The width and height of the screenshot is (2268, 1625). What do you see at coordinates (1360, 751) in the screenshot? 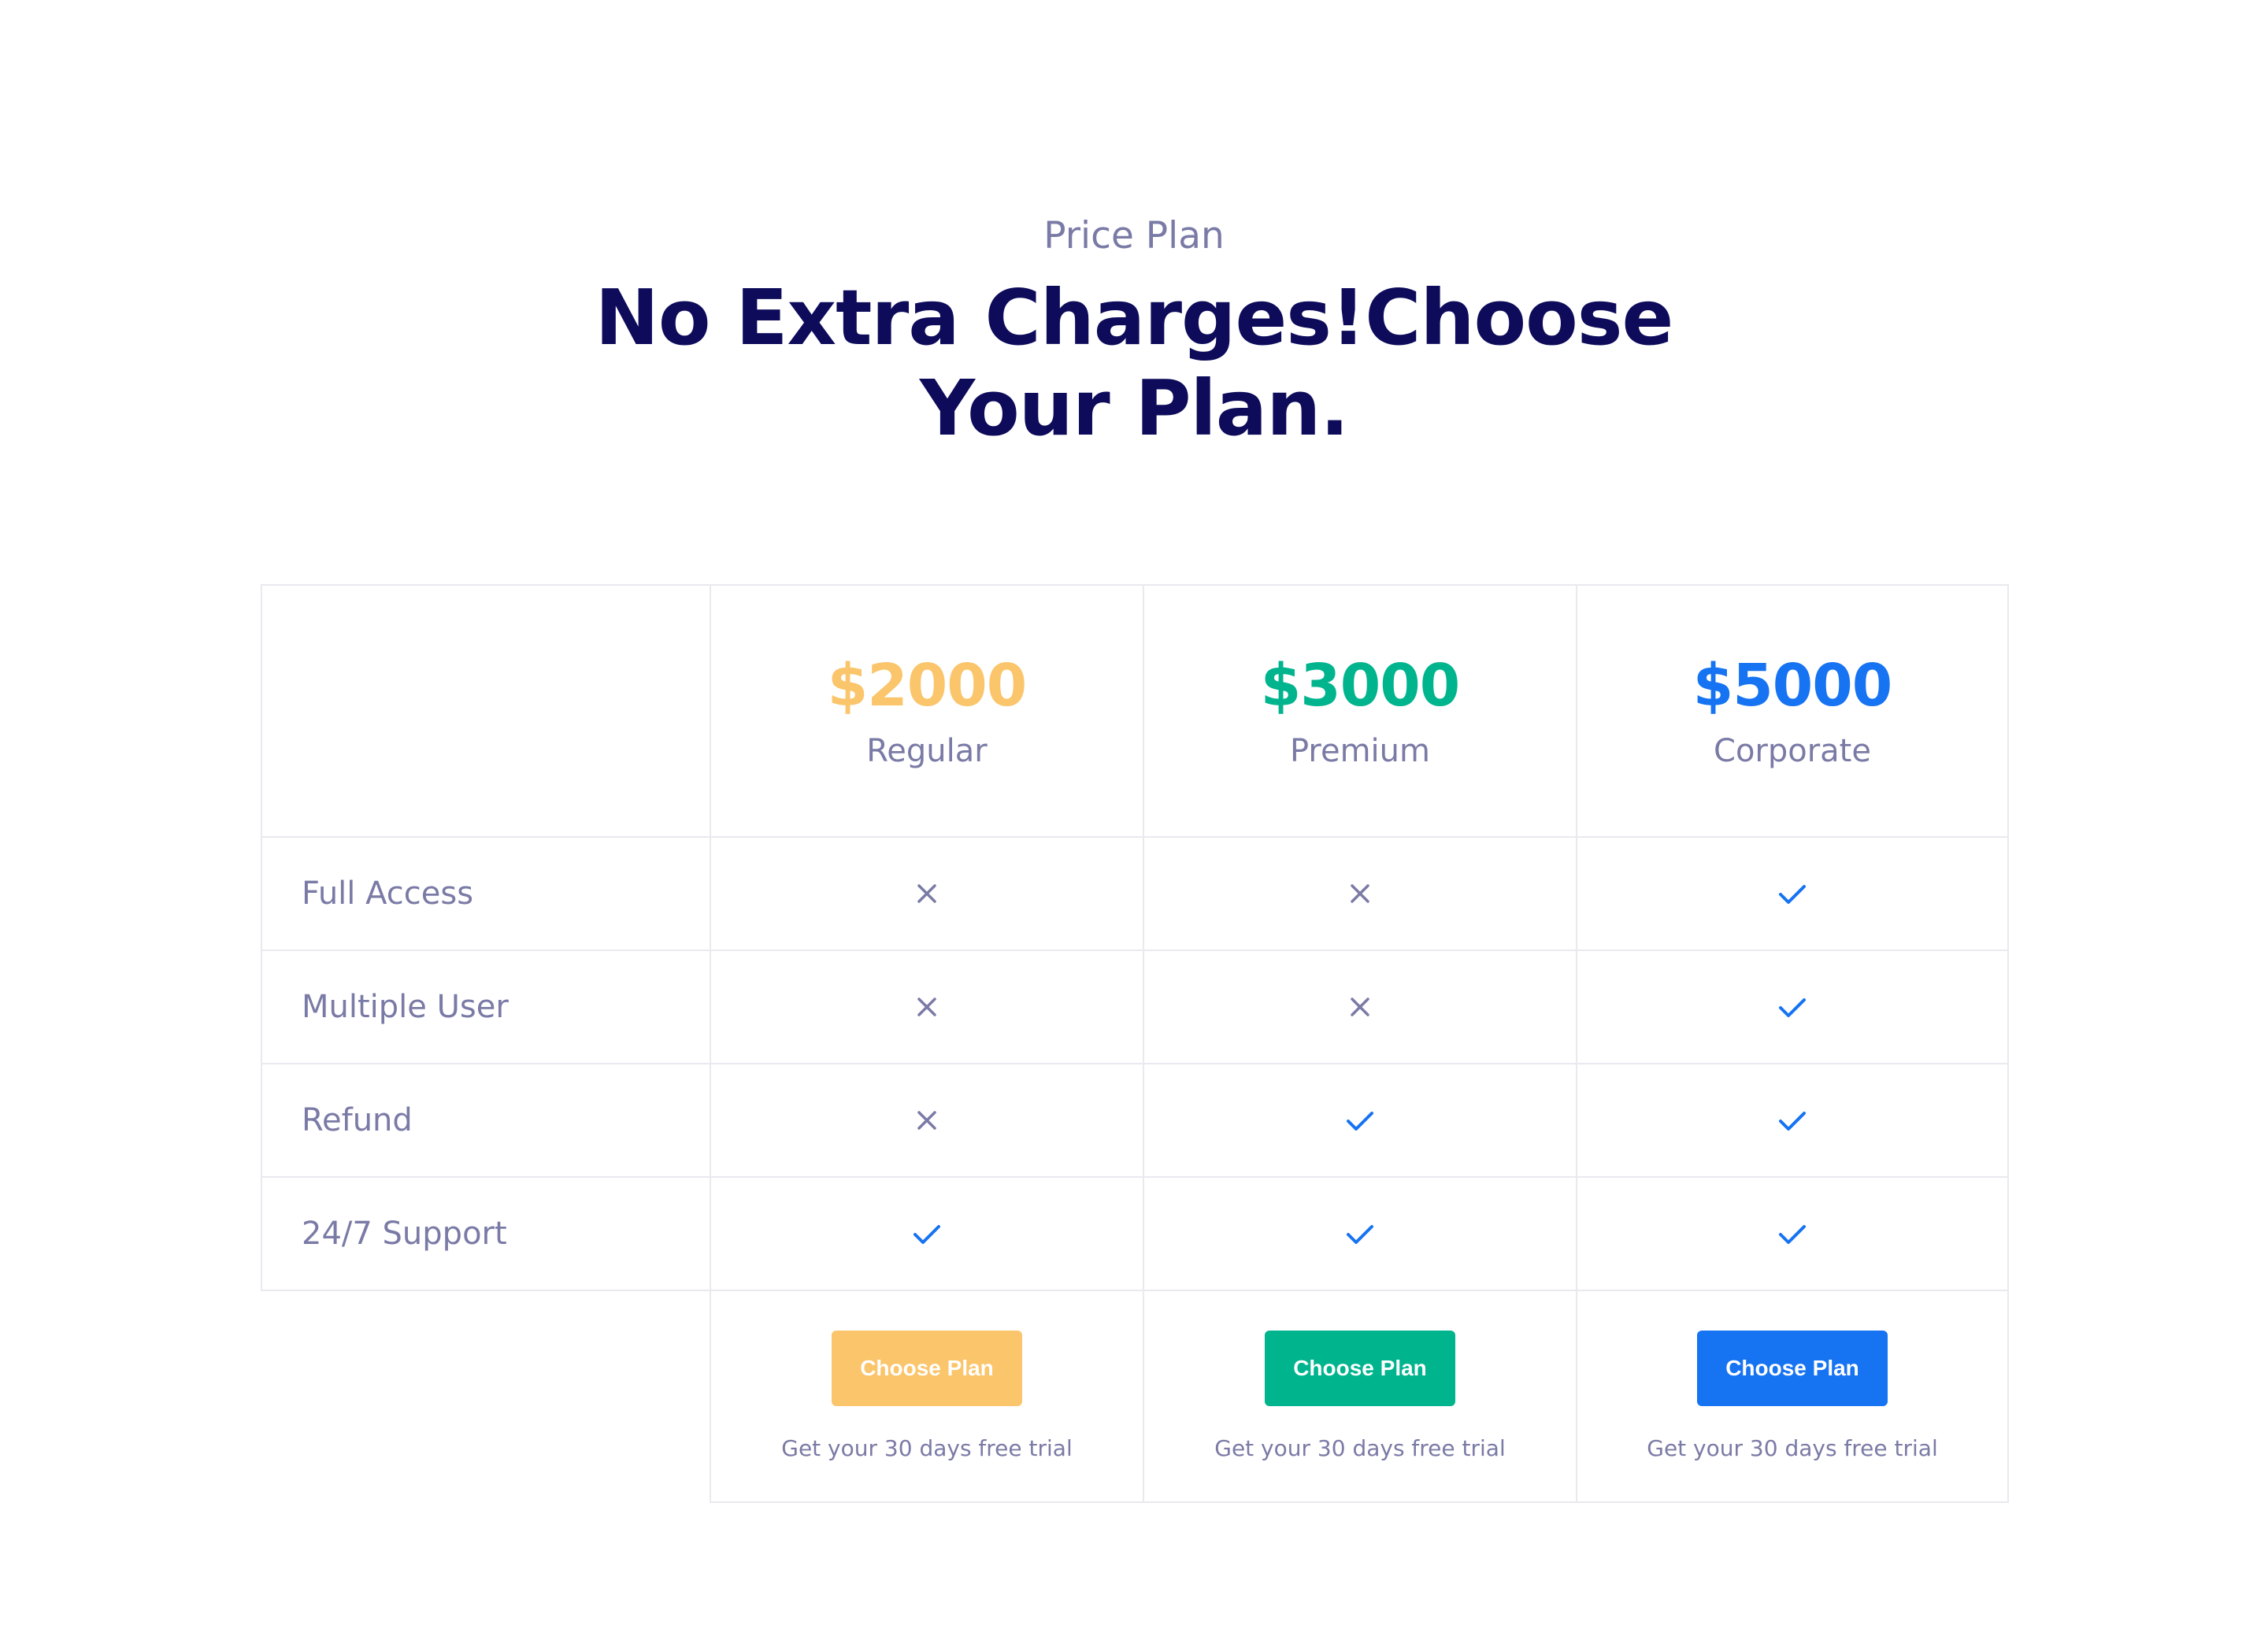
I see `plan-name: Premium` at bounding box center [1360, 751].